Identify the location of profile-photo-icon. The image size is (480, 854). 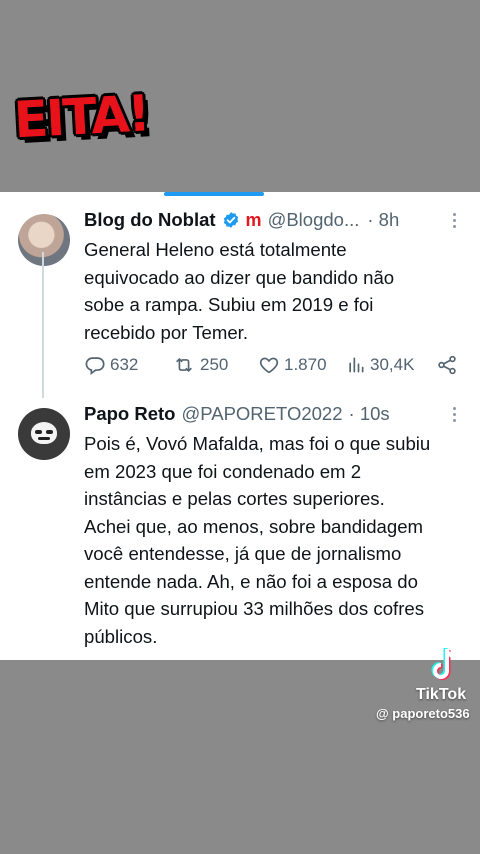
(44, 240).